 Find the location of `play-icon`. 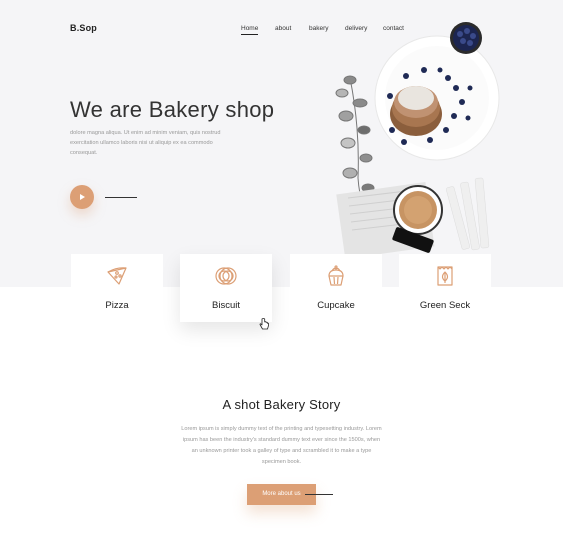

play-icon is located at coordinates (82, 196).